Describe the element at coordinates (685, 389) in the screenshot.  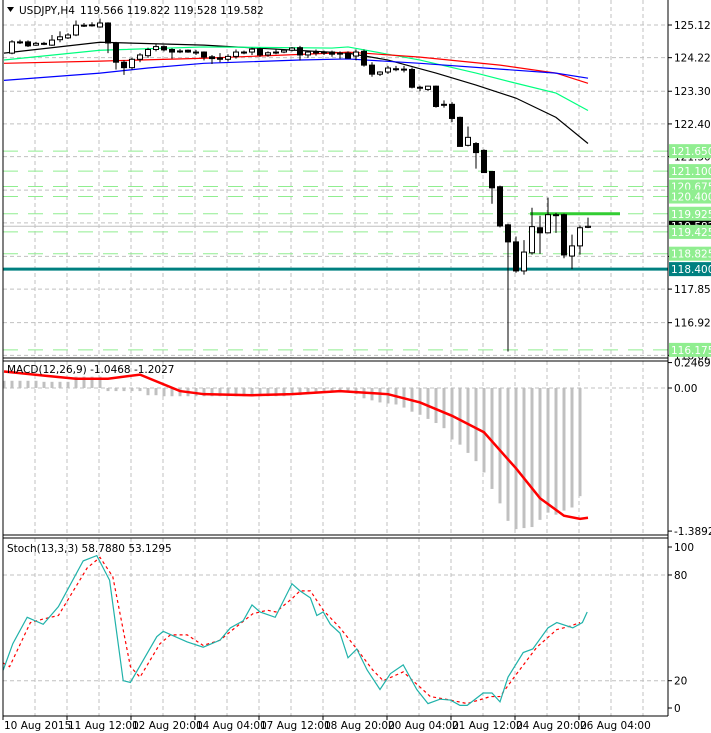
I see `macd-axis-label: 0.00` at that location.